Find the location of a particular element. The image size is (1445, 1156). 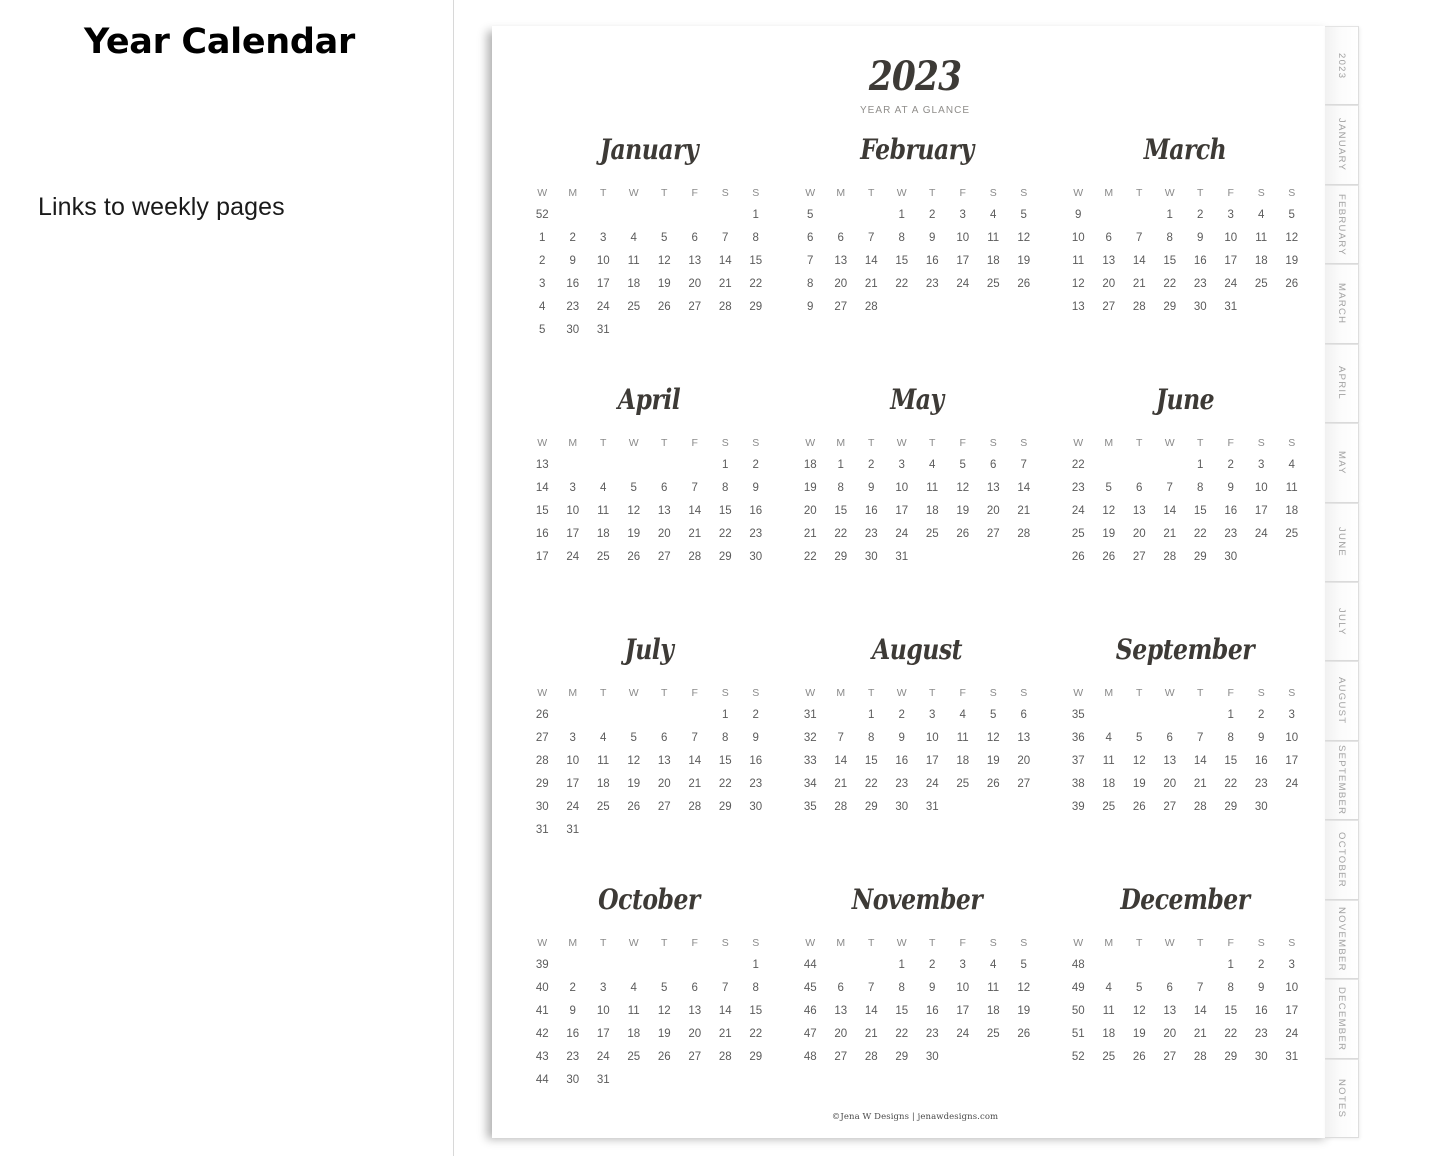

week-row: 17 24 25 26 27 28 29 30 is located at coordinates (649, 556).